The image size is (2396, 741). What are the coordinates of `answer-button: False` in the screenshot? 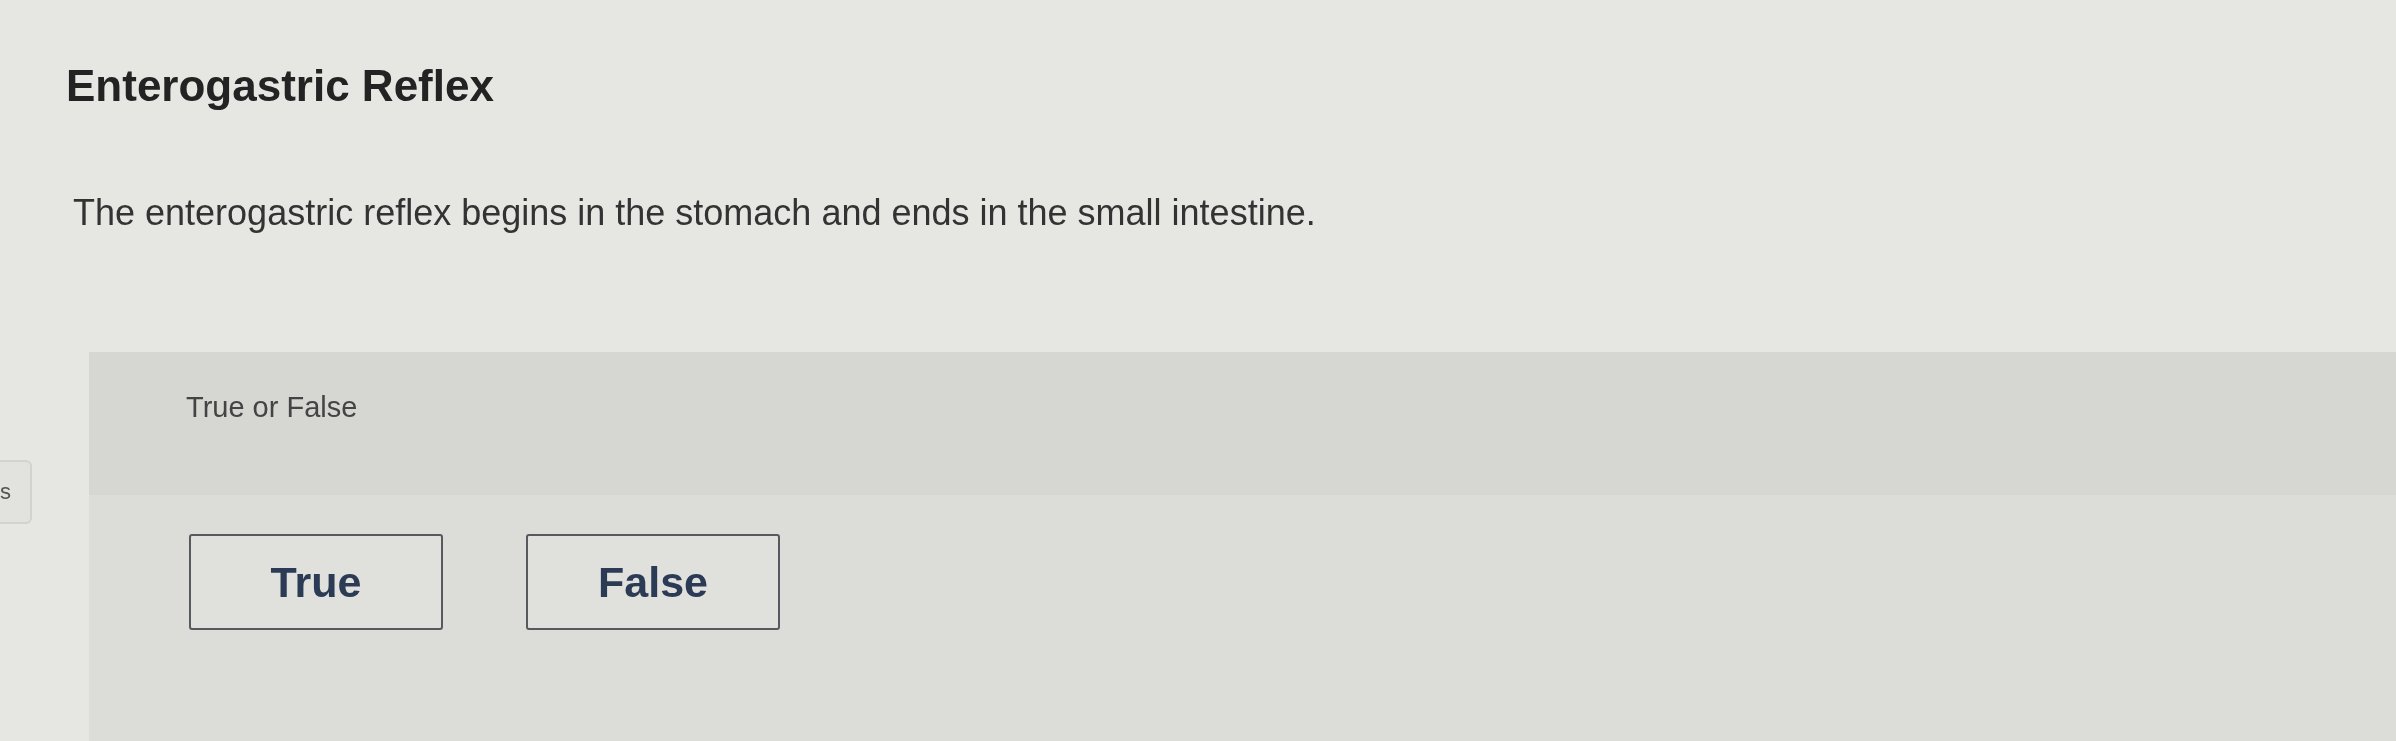 It's located at (653, 582).